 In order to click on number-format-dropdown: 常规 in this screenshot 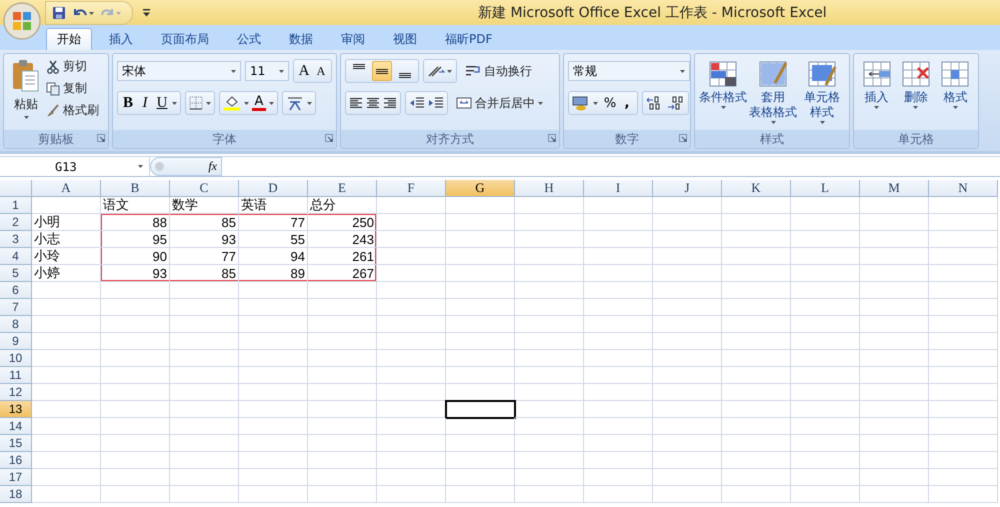, I will do `click(629, 71)`.